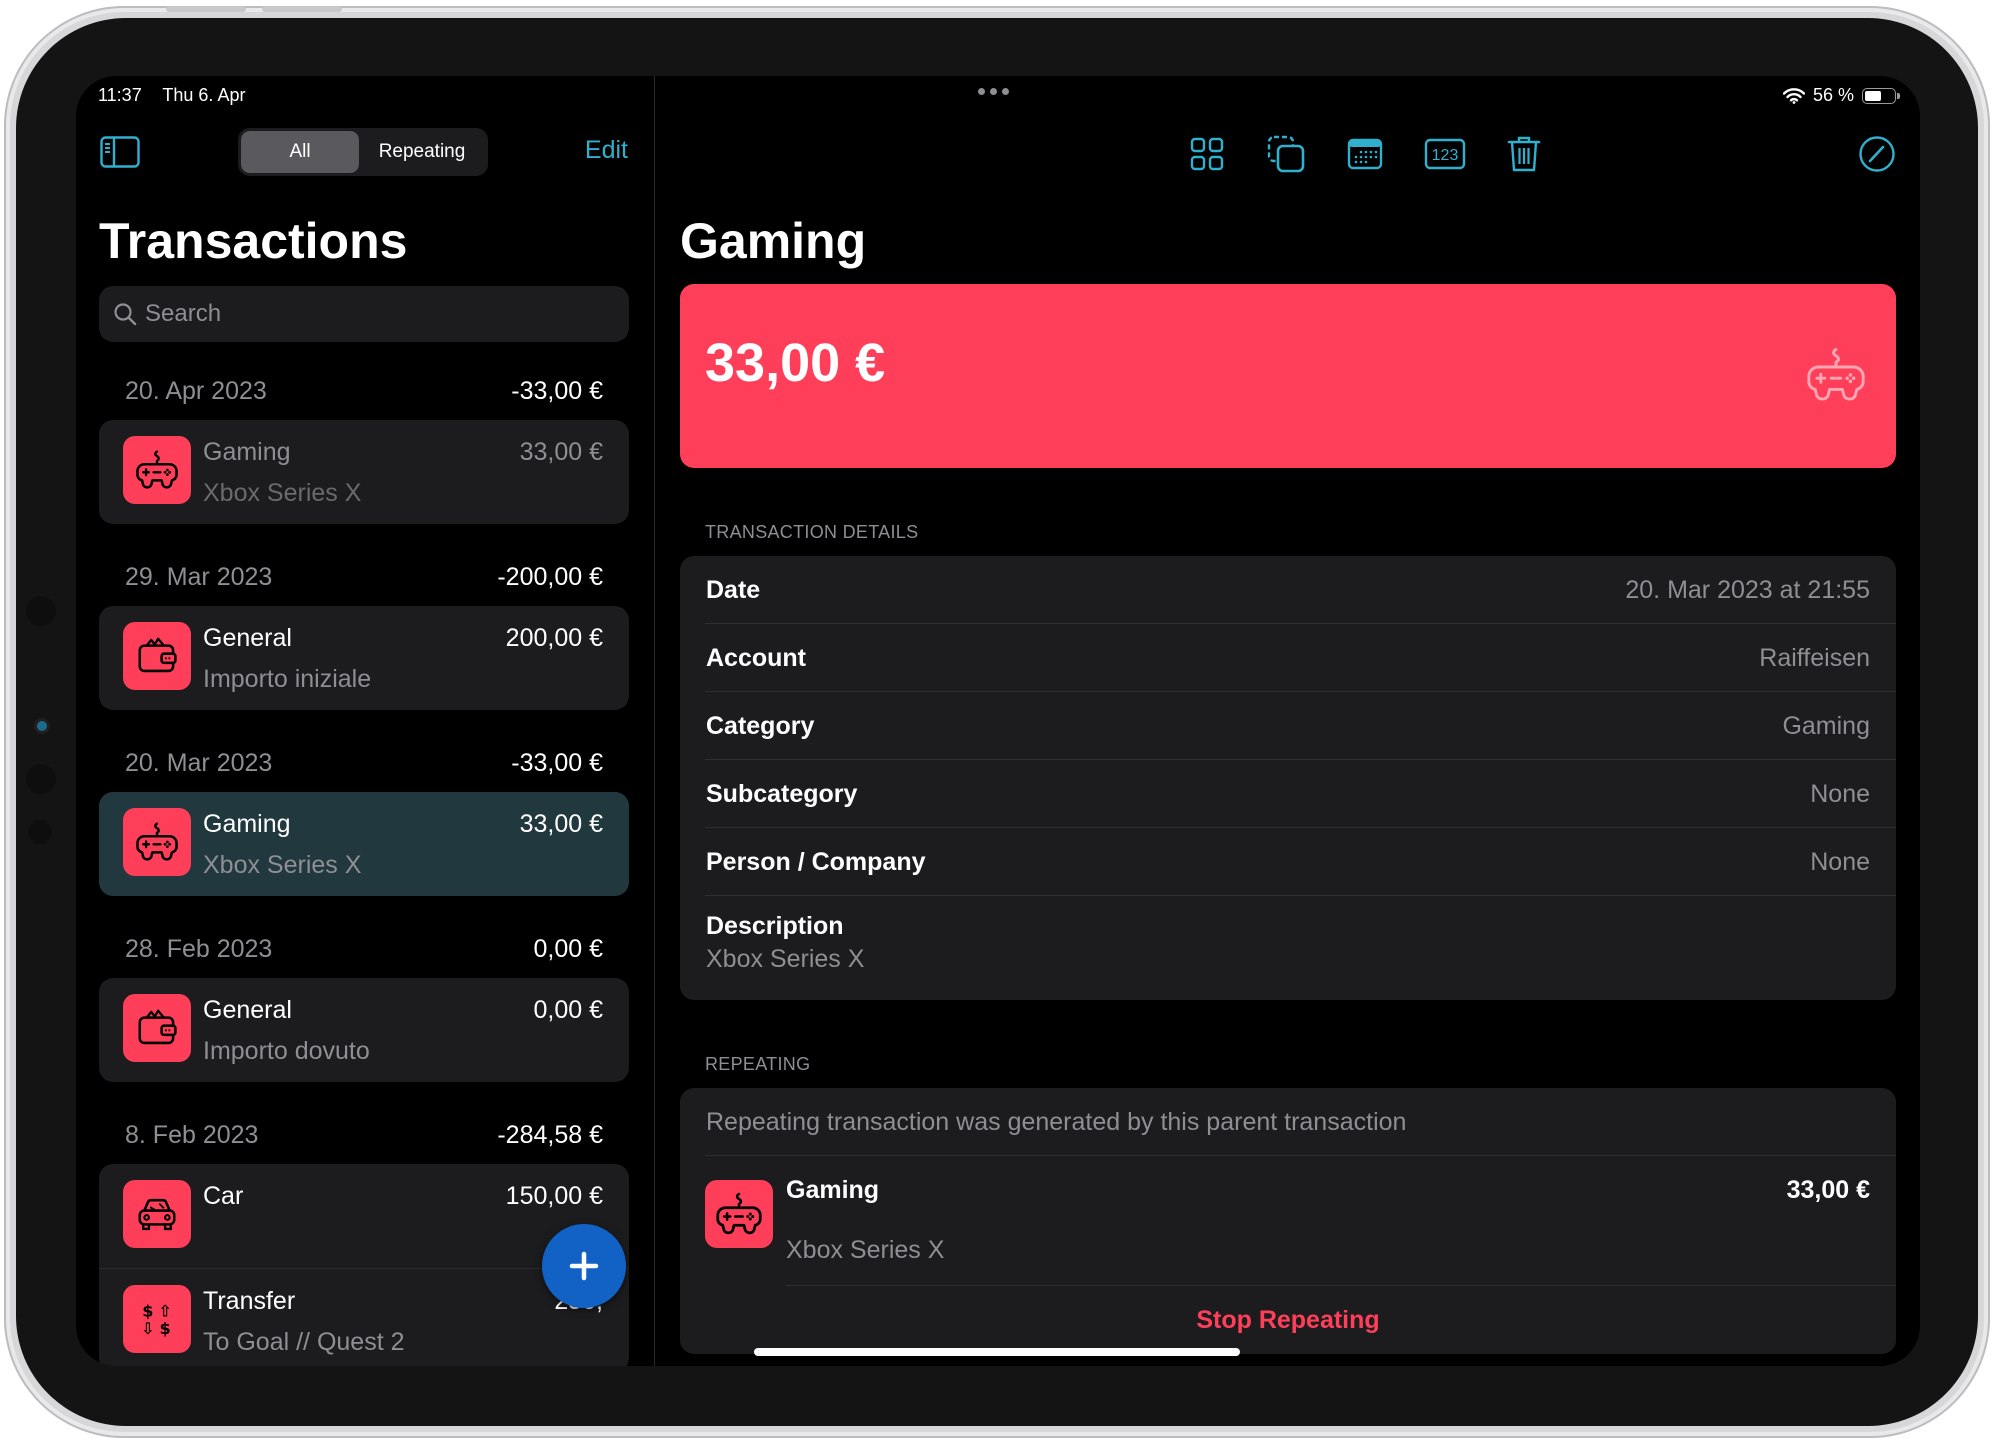 This screenshot has height=1442, width=1994. I want to click on edit-button: Edit, so click(606, 150).